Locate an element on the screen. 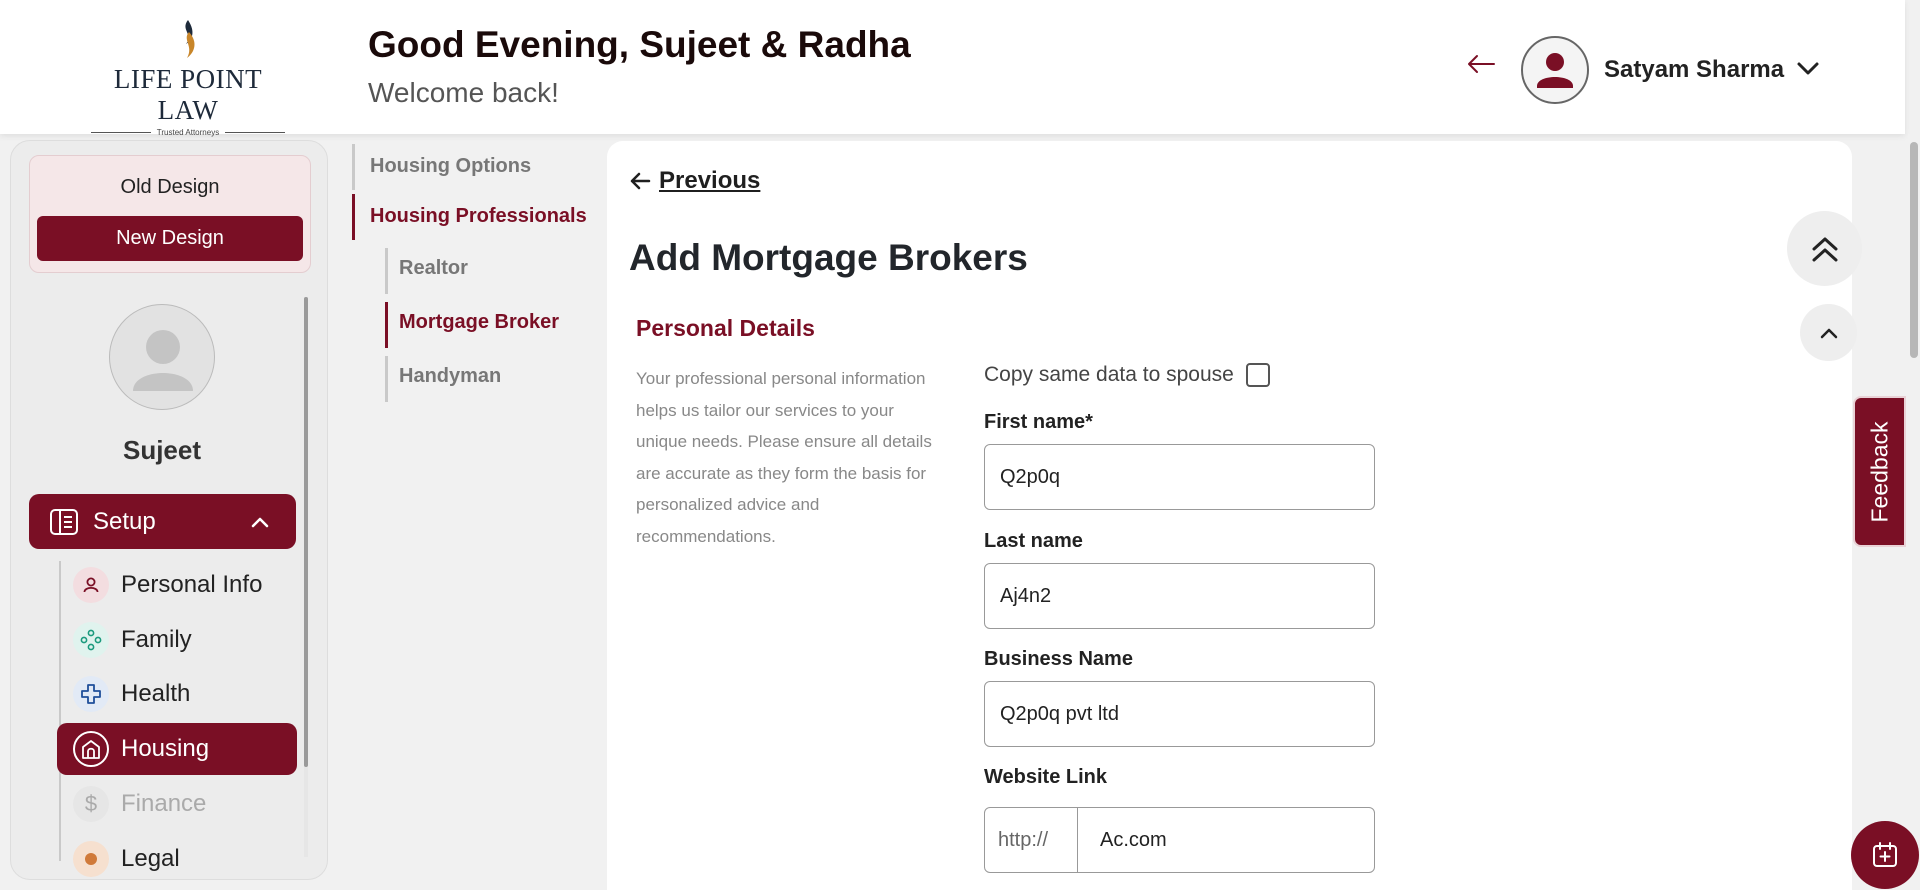 Image resolution: width=1920 pixels, height=890 pixels. subnav-realtor: Realtor is located at coordinates (433, 268).